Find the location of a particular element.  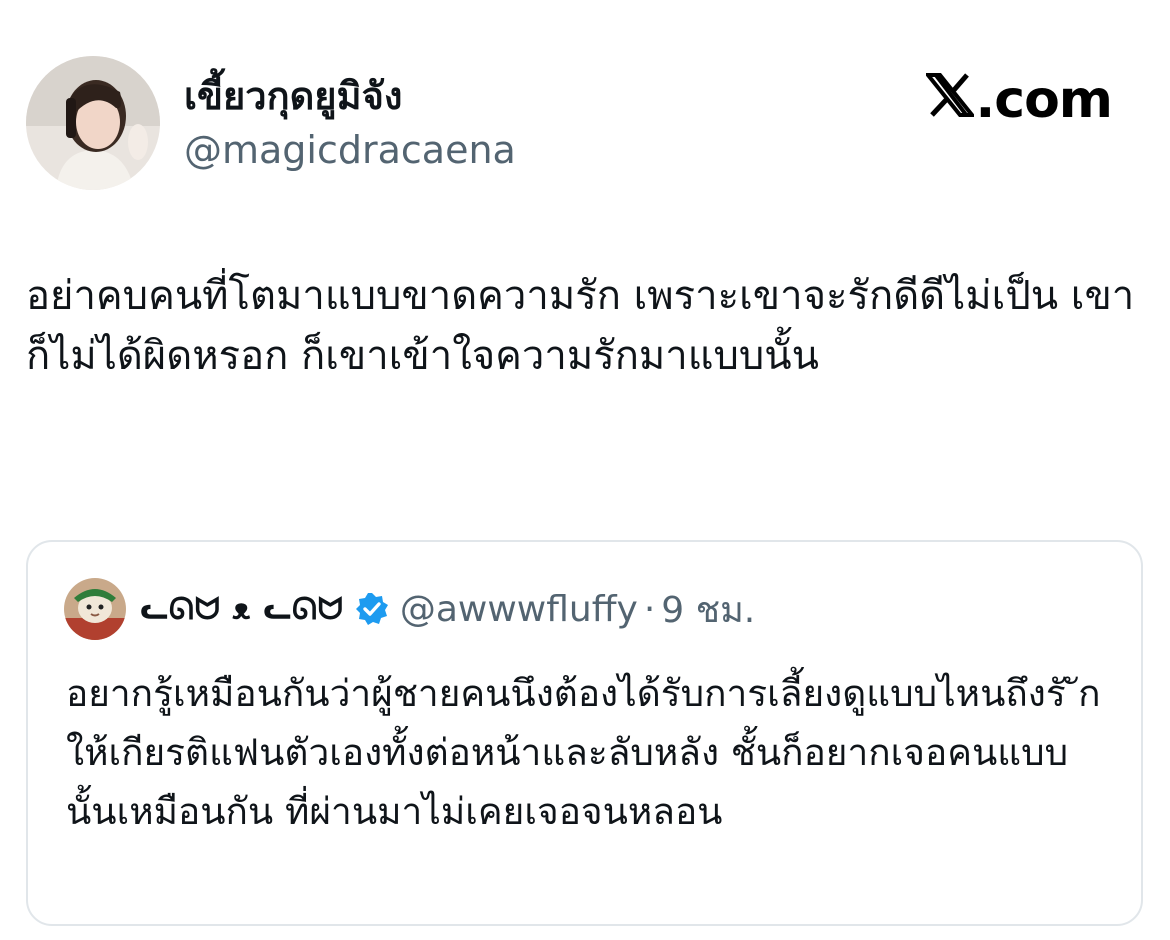

quoted-tweet-timestamp: 9 ชม. is located at coordinates (708, 609).